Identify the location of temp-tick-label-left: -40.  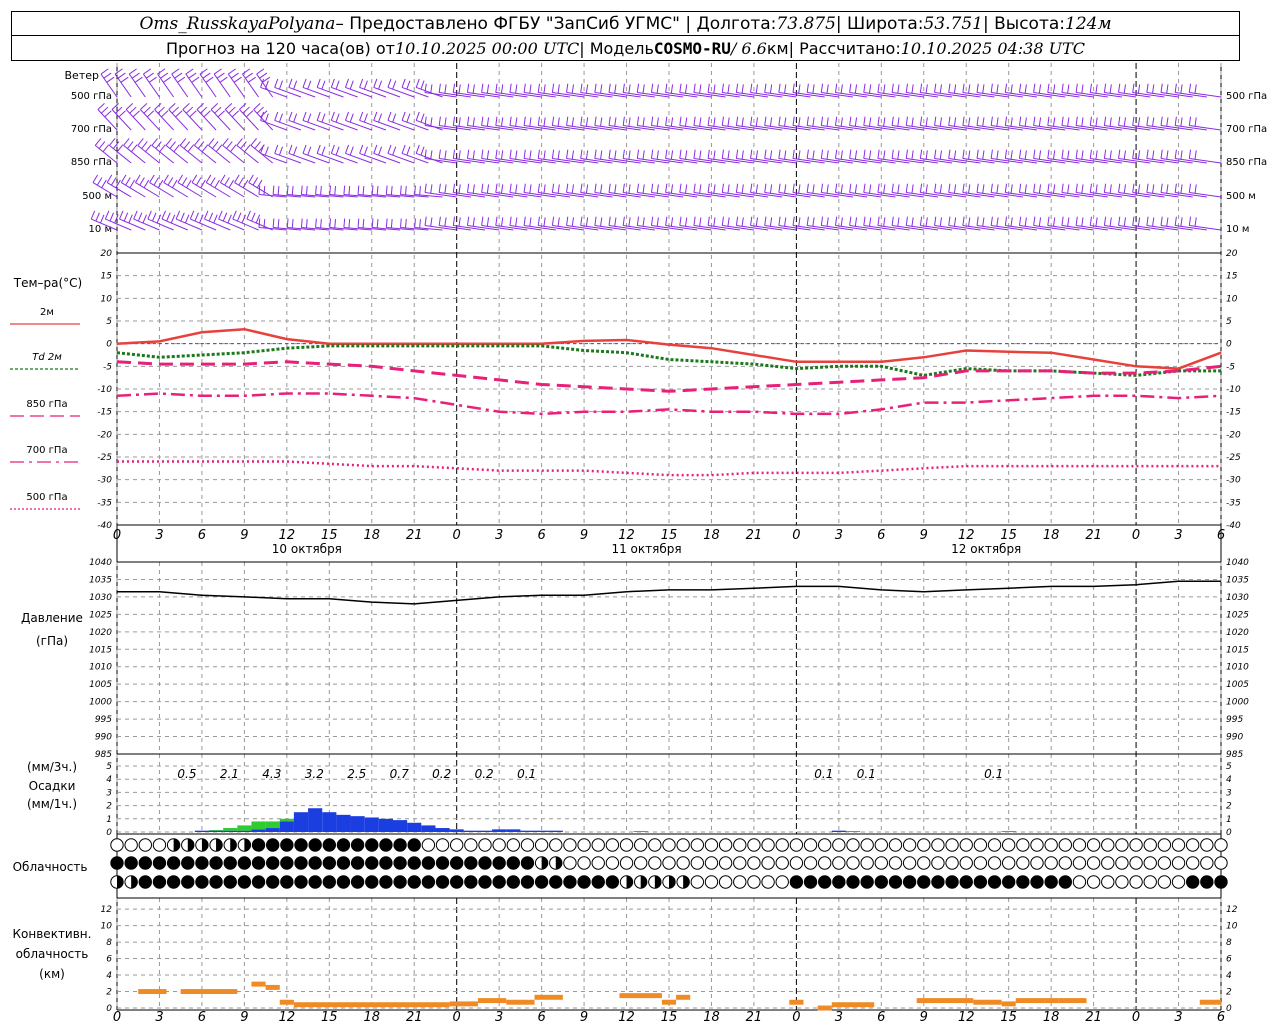
(104, 526).